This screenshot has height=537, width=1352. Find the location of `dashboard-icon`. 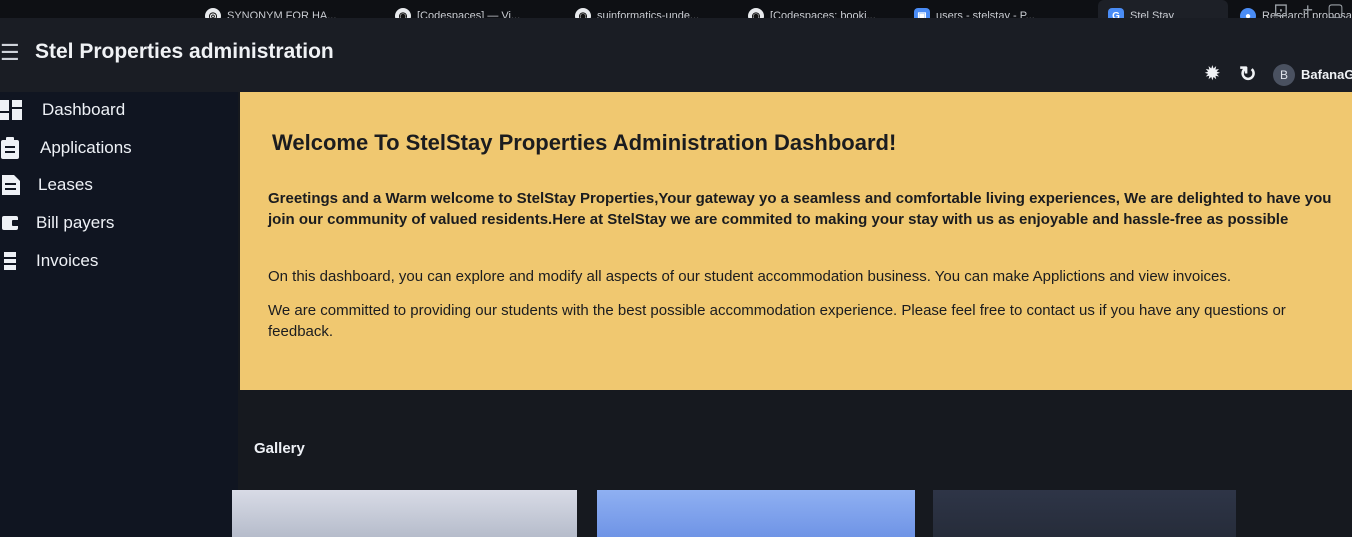

dashboard-icon is located at coordinates (11, 110).